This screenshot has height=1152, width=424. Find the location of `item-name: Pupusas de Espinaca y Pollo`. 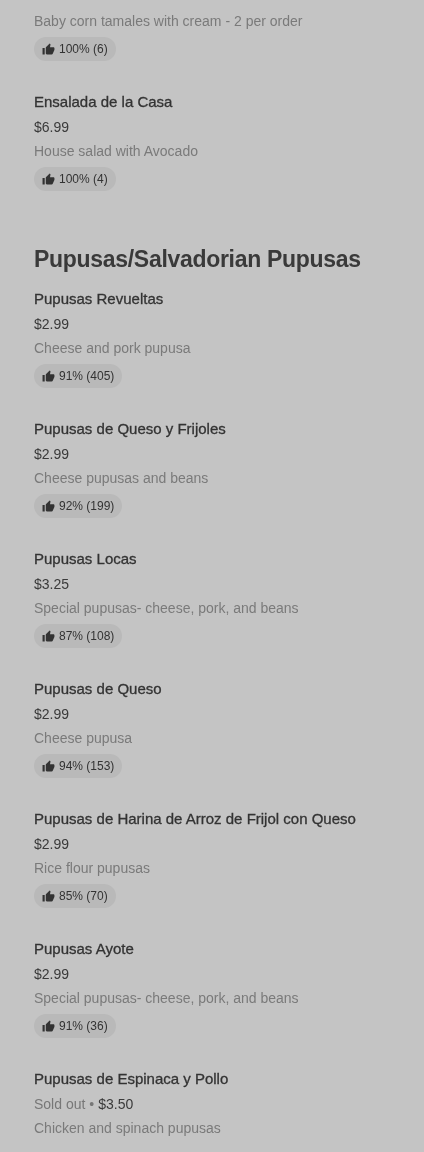

item-name: Pupusas de Espinaca y Pollo is located at coordinates (221, 1079).